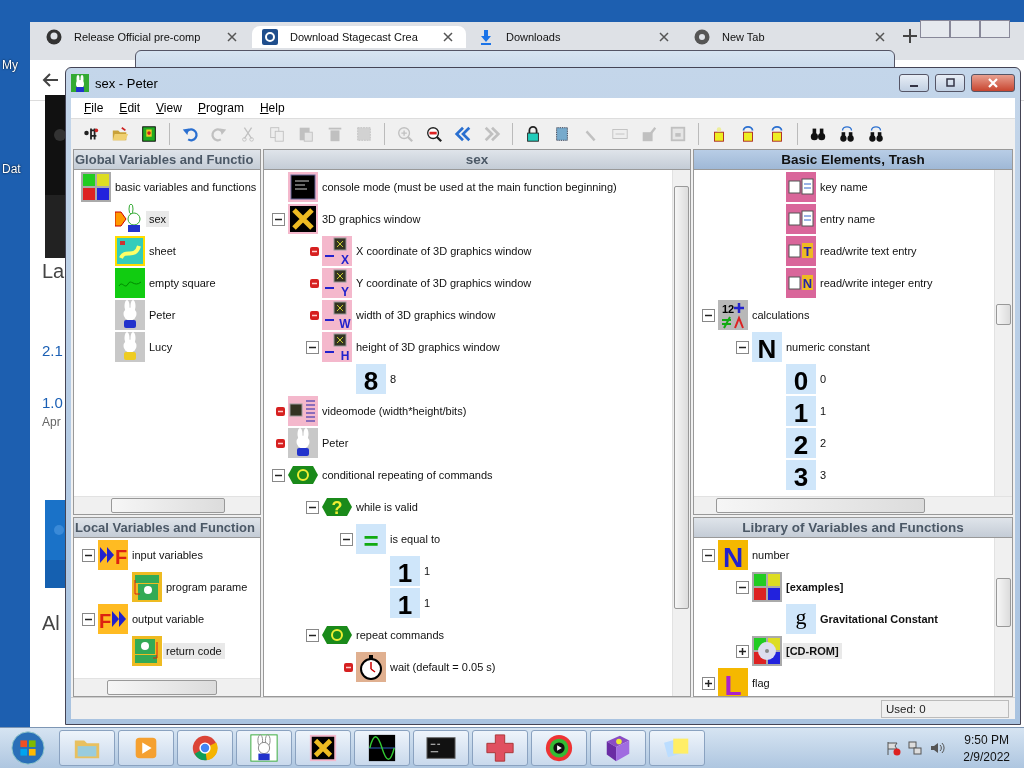 This screenshot has height=768, width=1024. Describe the element at coordinates (182, 283) in the screenshot. I see `tree-item: empty square` at that location.